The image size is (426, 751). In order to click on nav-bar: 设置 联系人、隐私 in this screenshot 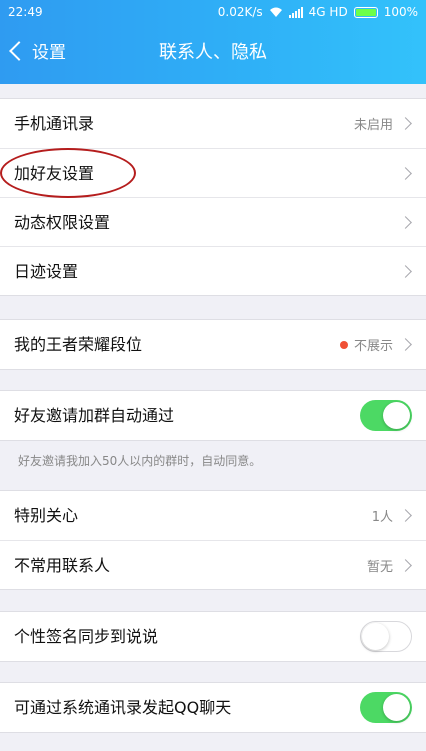, I will do `click(213, 52)`.